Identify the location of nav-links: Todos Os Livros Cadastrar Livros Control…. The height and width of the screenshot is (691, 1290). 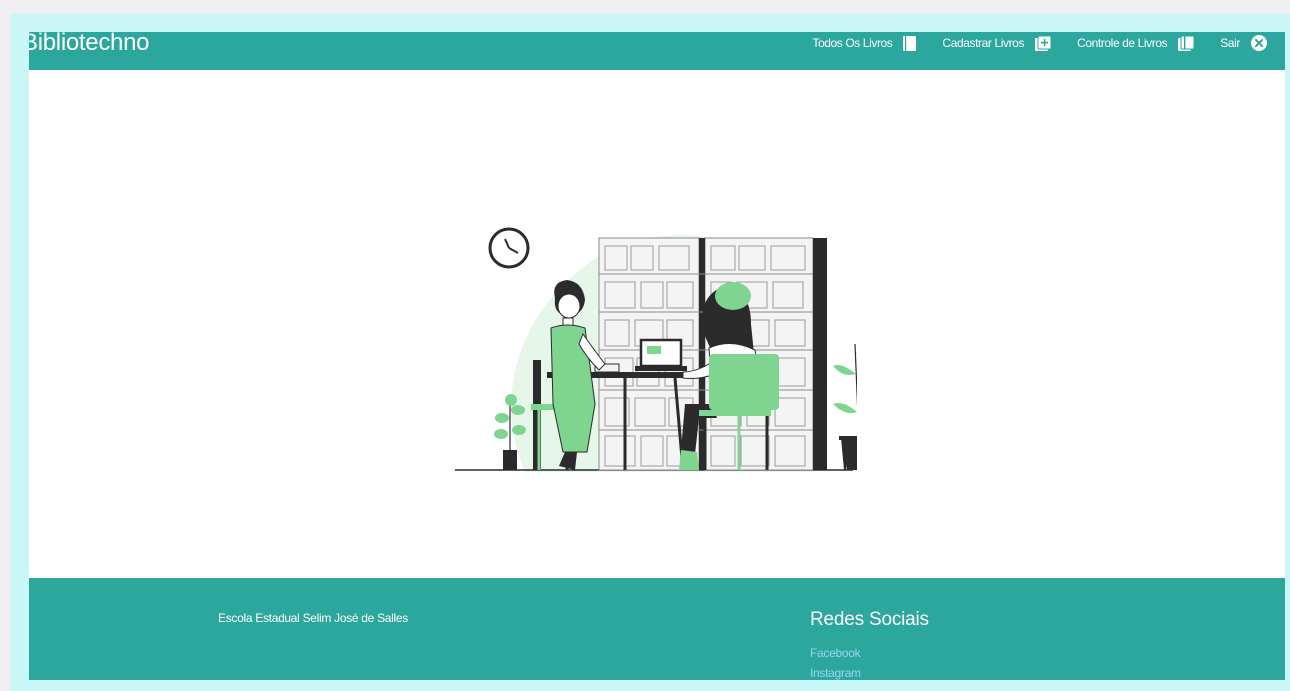
(1026, 43).